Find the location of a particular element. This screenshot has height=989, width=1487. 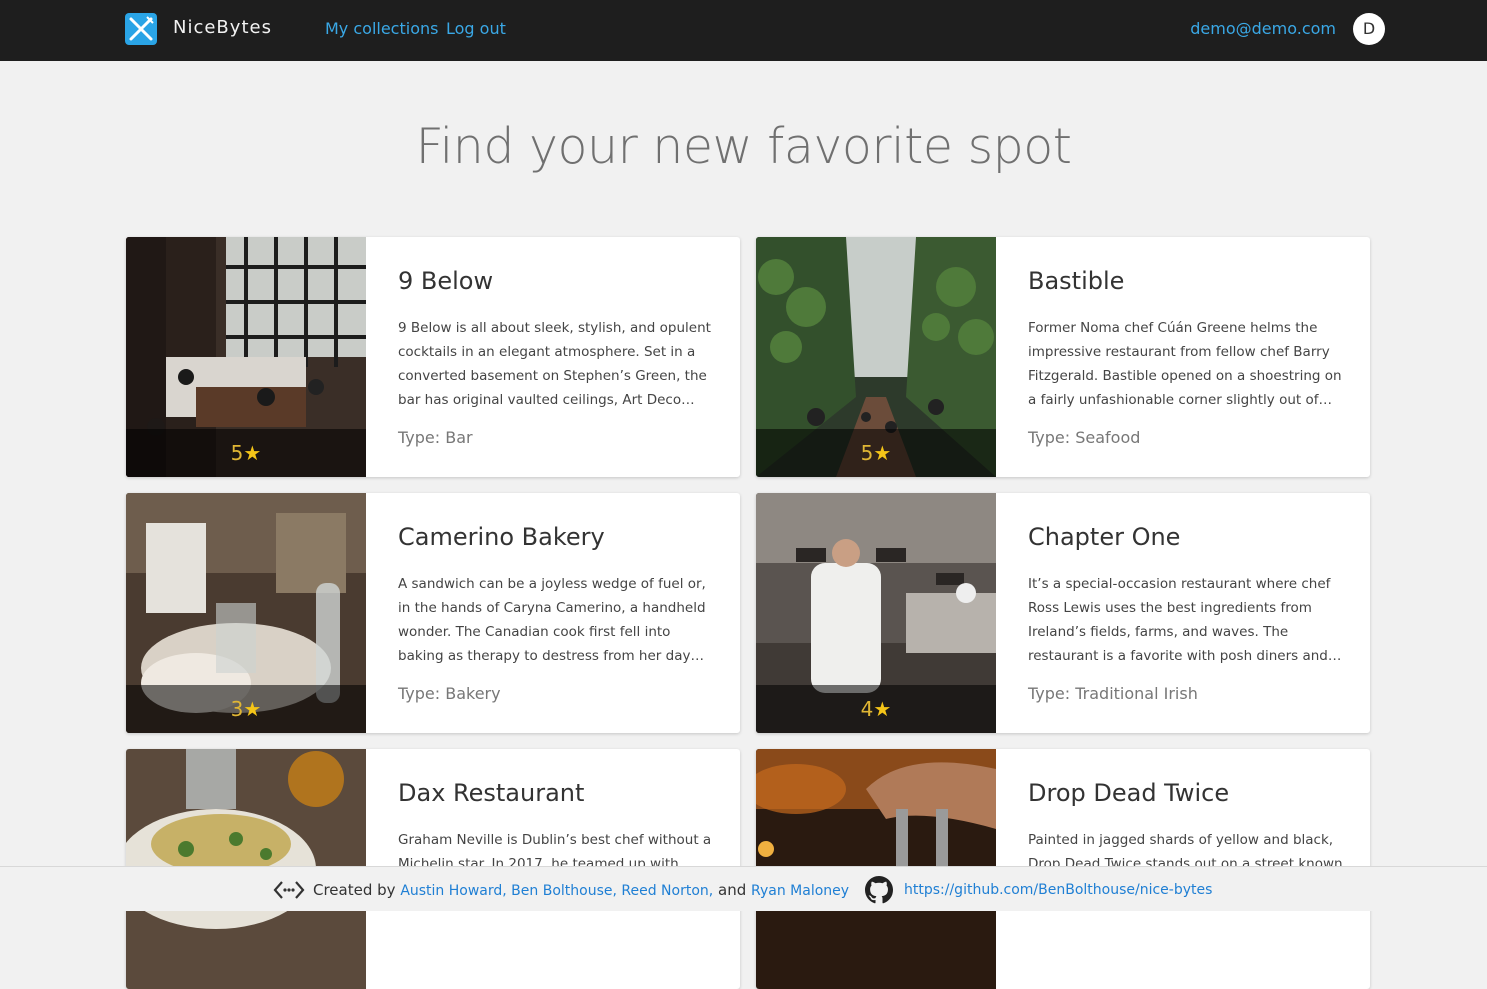

restaurant-photo: 4★ is located at coordinates (876, 613).